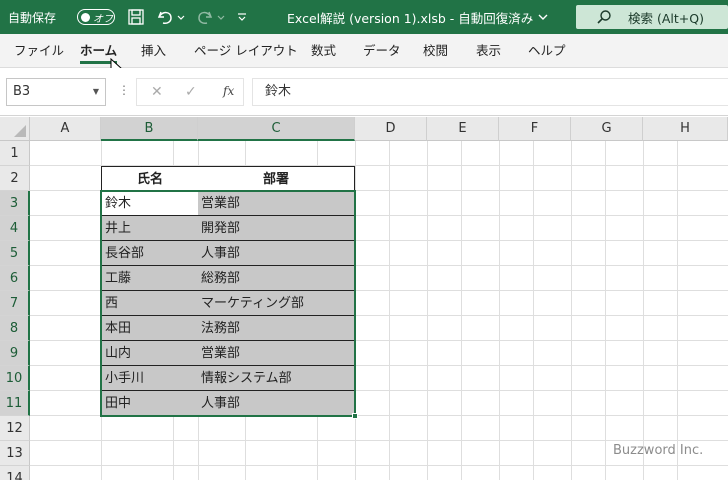 The height and width of the screenshot is (480, 728). Describe the element at coordinates (276, 129) in the screenshot. I see `column-header-c: C` at that location.